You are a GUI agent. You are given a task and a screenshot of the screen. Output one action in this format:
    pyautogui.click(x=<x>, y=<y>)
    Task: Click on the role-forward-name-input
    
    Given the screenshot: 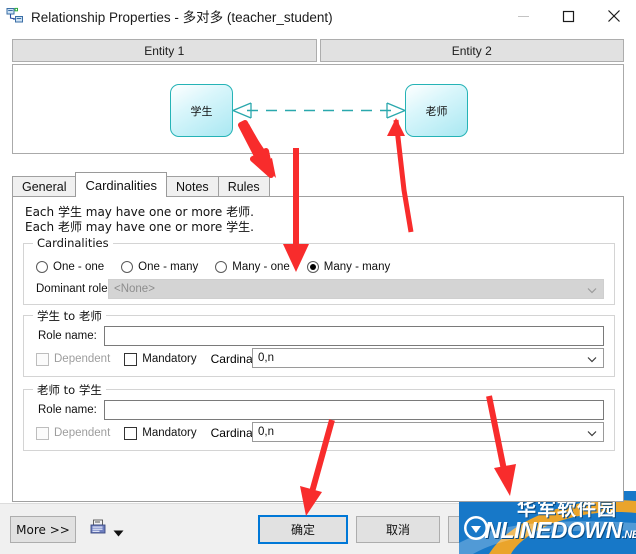 What is the action you would take?
    pyautogui.click(x=354, y=336)
    